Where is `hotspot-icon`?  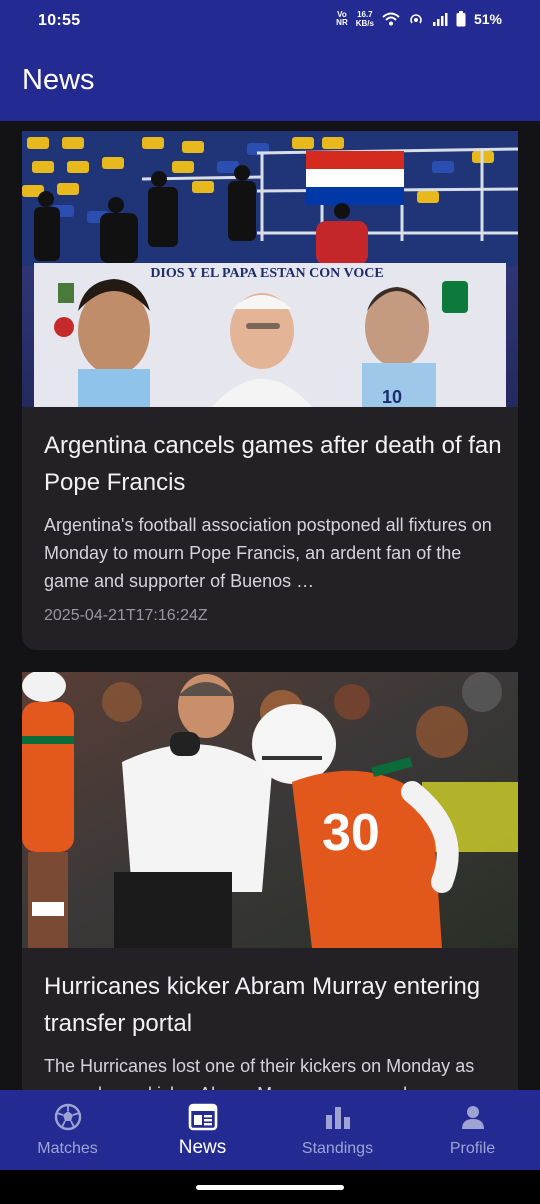
hotspot-icon is located at coordinates (416, 19).